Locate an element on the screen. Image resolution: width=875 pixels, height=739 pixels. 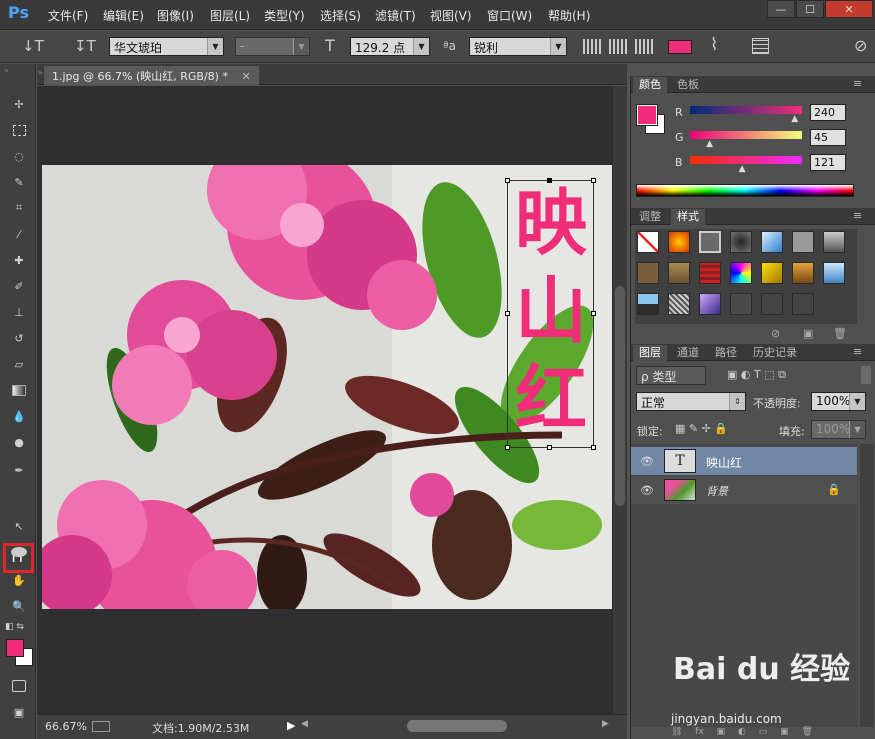
filter-icons: ▣ ◐ T ⬚ ⧉ is located at coordinates (756, 375).